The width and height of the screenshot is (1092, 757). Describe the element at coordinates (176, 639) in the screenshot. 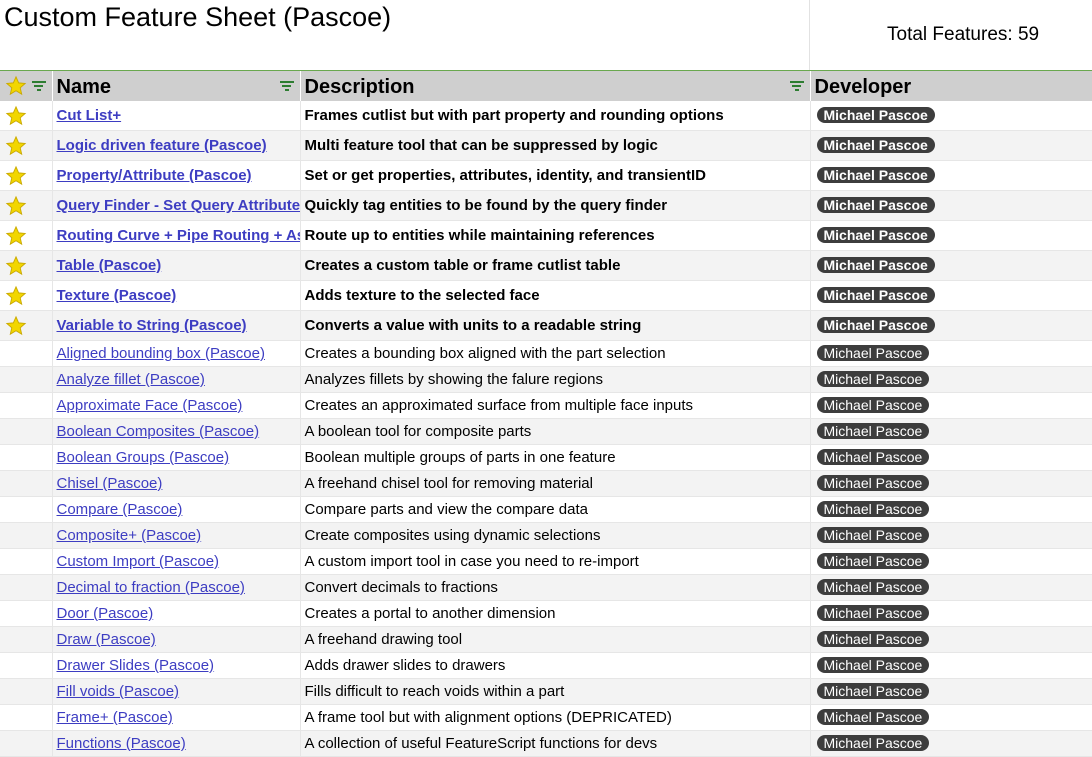

I see `name-cell: Draw (Pascoe)` at that location.